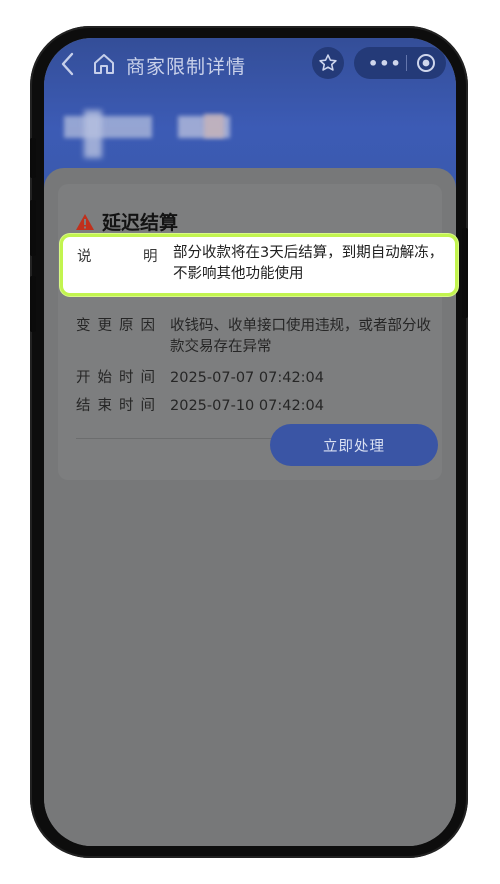 This screenshot has width=500, height=884. I want to click on favorite-button, so click(328, 63).